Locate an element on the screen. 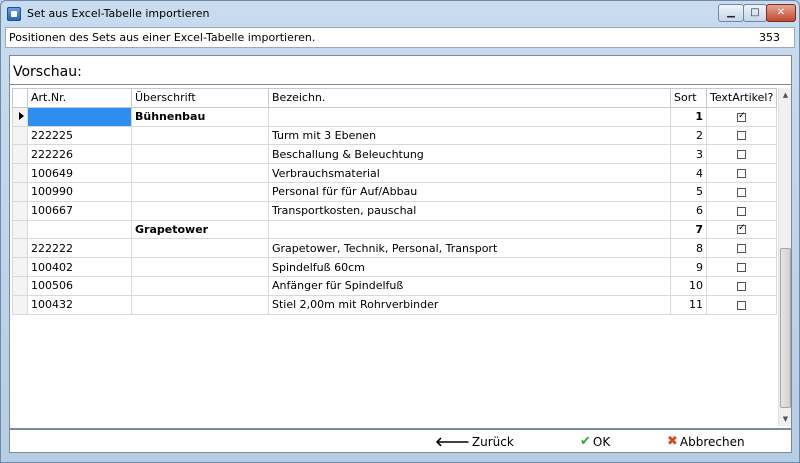 The height and width of the screenshot is (463, 800). table-row: 222226 Beschallung & Beleuchtung 3 is located at coordinates (395, 154).